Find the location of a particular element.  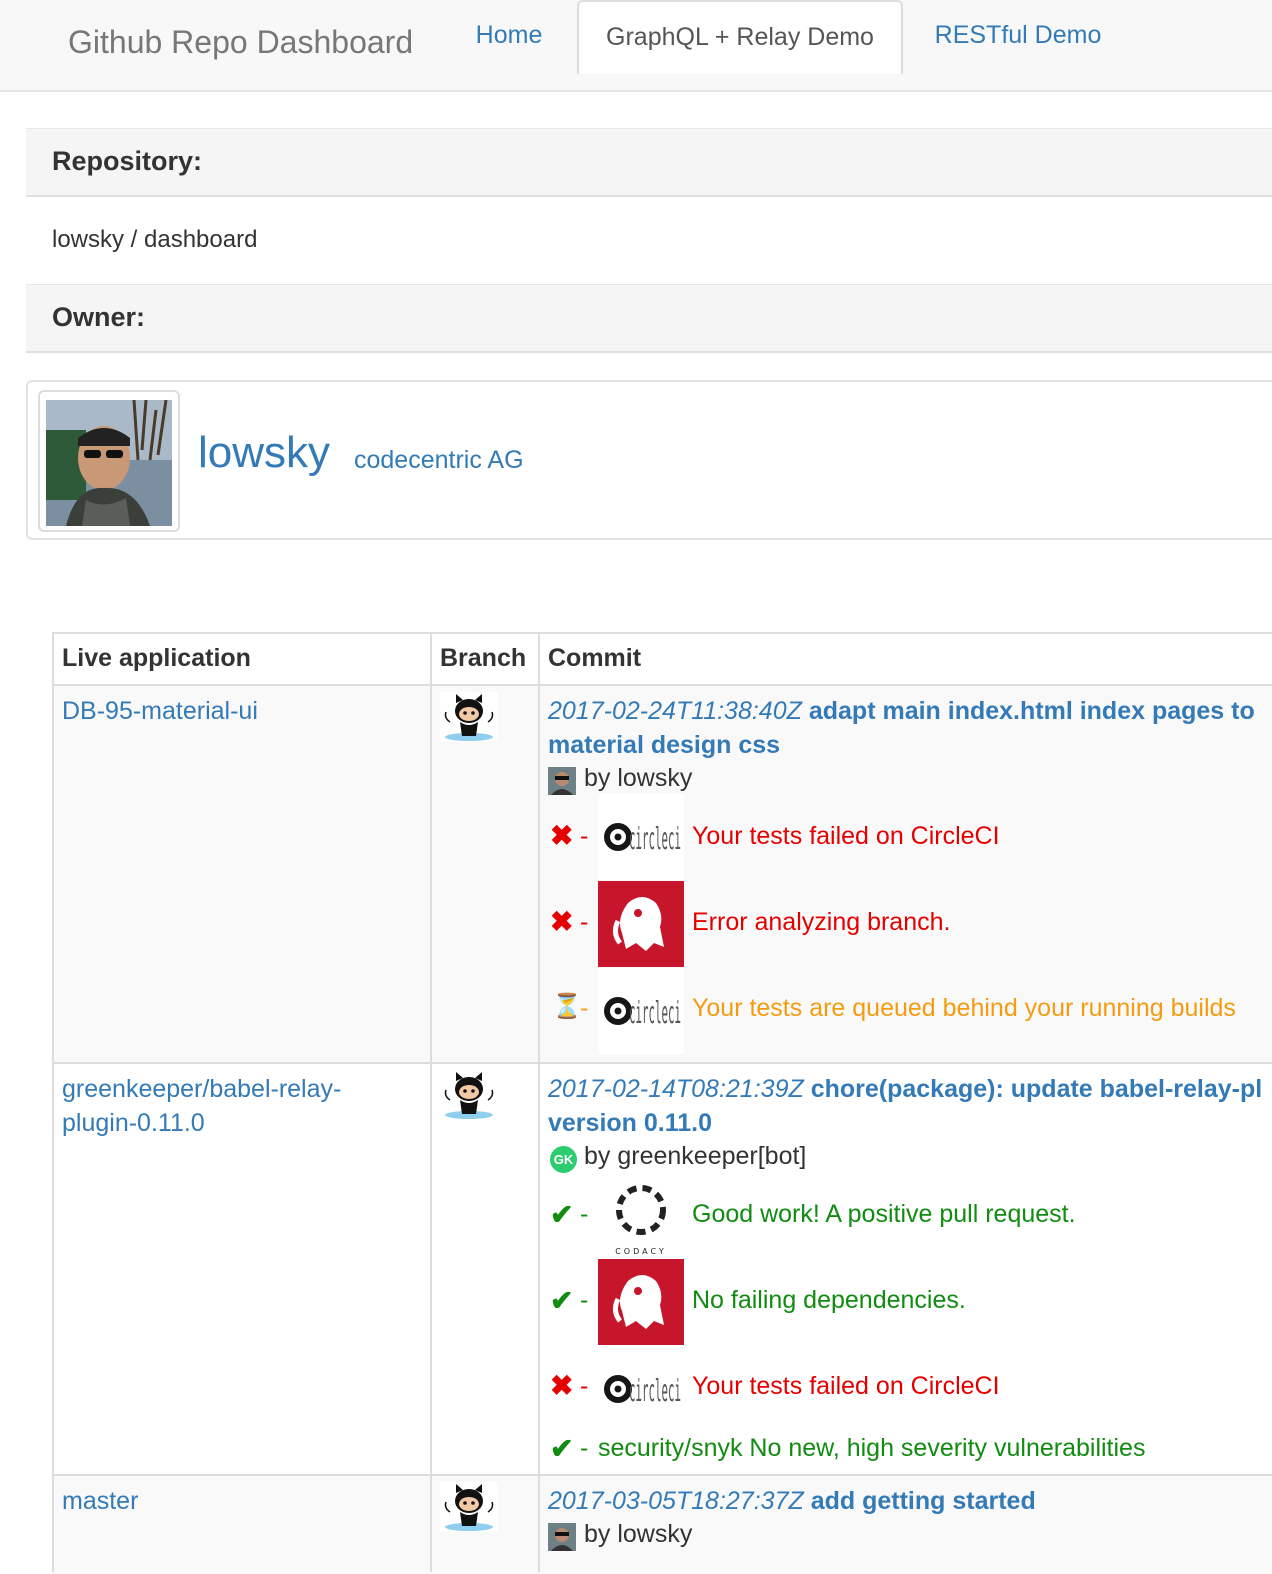

tab-restful-demo: RESTful Demo is located at coordinates (1018, 35).